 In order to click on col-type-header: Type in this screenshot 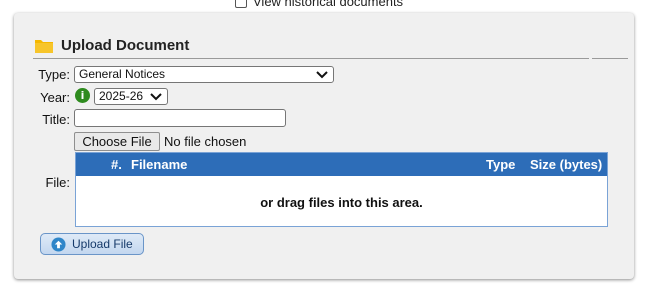, I will do `click(501, 164)`.